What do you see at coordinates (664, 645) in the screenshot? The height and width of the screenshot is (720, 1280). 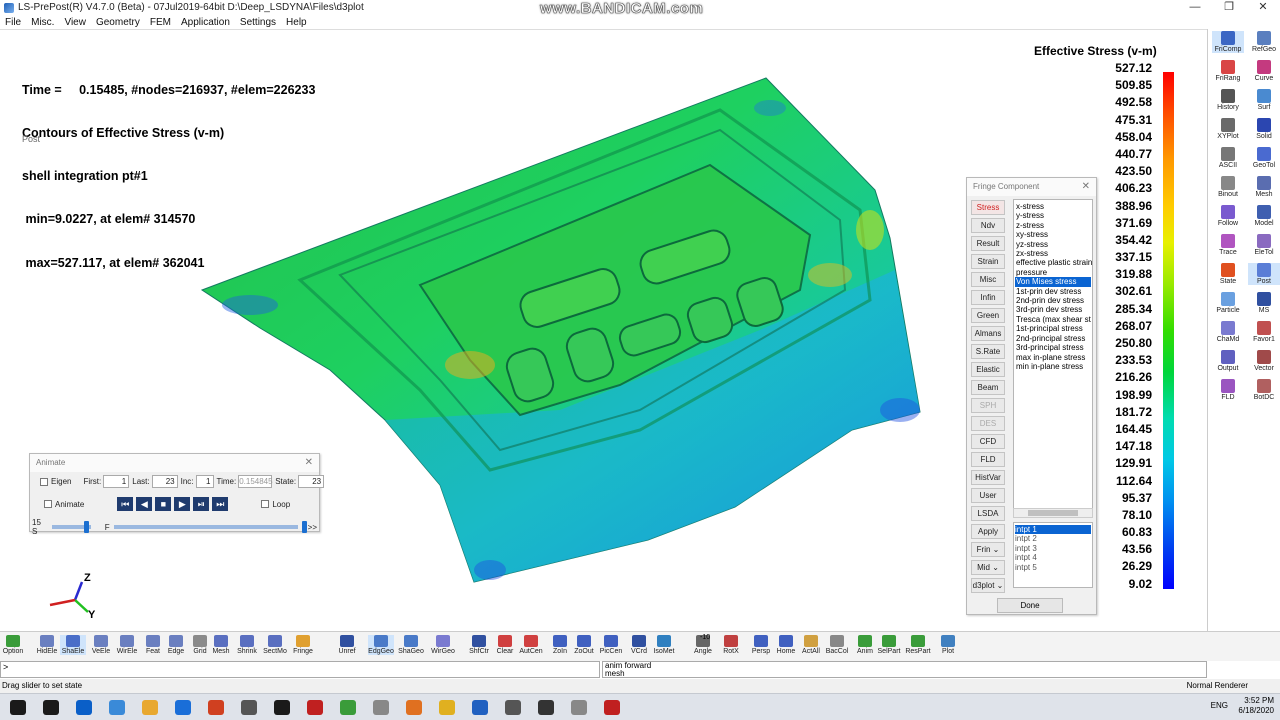 I see `toolbar-isomet: IsoMet` at bounding box center [664, 645].